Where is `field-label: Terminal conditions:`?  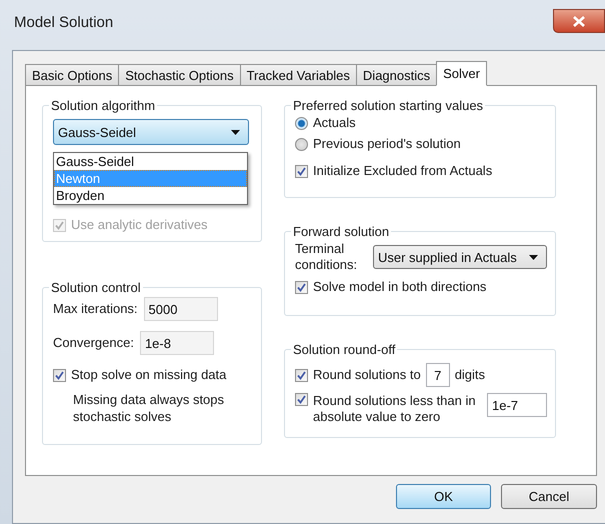 field-label: Terminal conditions: is located at coordinates (326, 257).